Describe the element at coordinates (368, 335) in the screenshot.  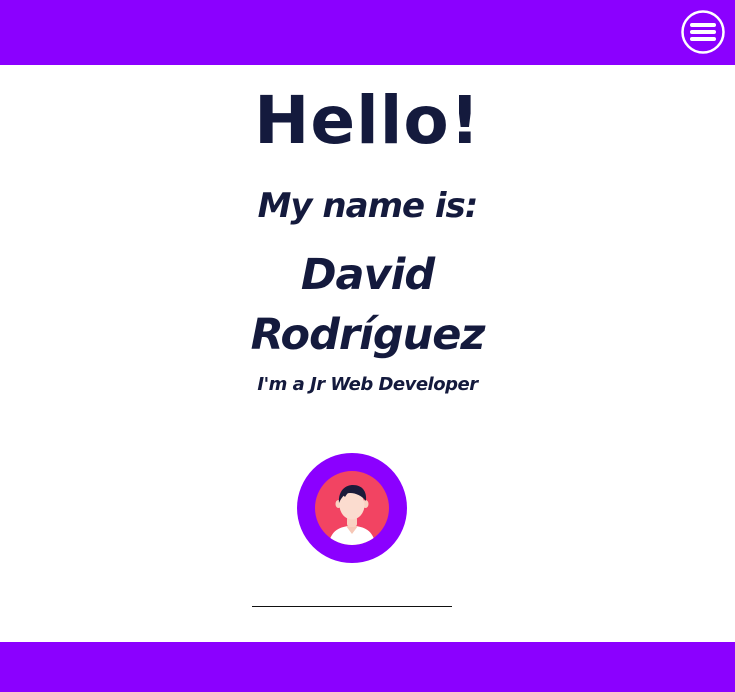
I see `last-name: Rodríguez` at that location.